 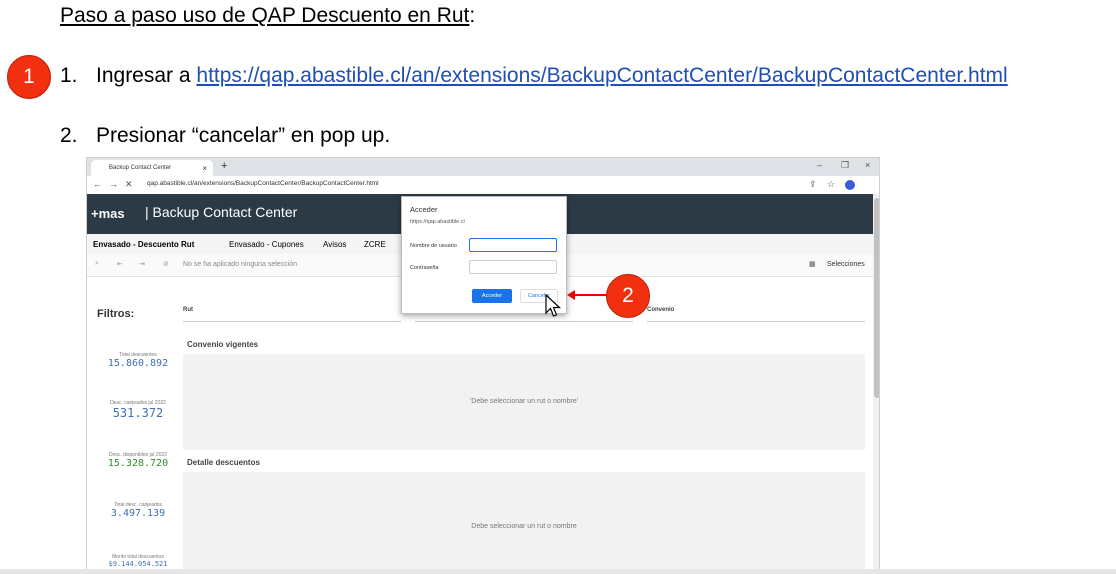 I want to click on minimize-icon: –, so click(x=819, y=165).